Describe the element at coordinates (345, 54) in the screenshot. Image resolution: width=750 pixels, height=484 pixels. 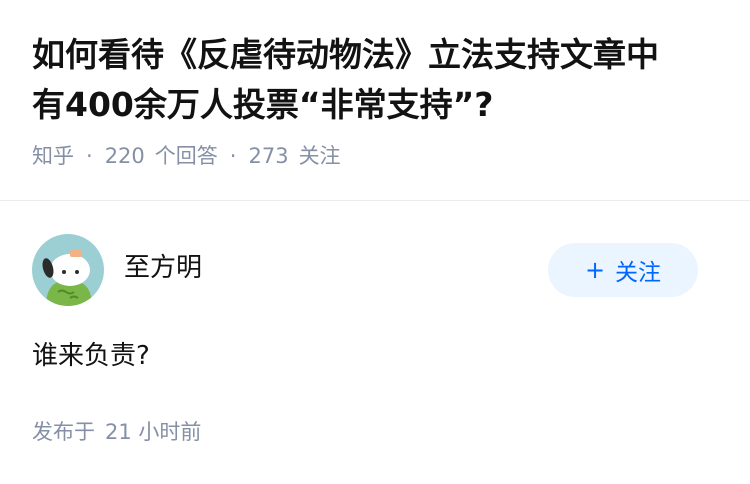
I see `question-title-line-1: 如何看待《反虐待动物法》立法支持文章中` at that location.